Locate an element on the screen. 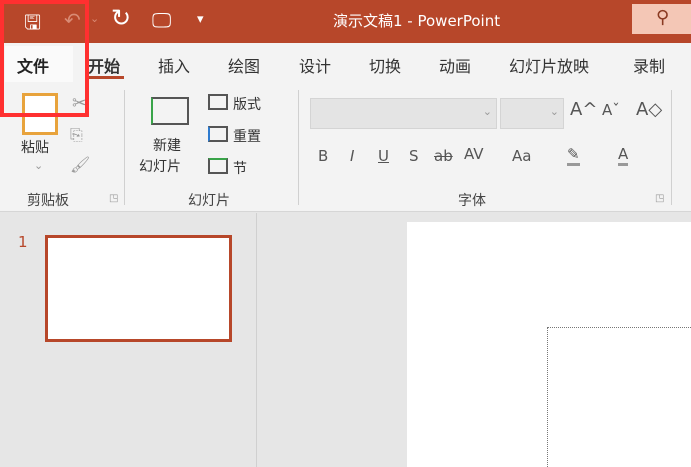 The width and height of the screenshot is (691, 467). shadow-button: S is located at coordinates (414, 156).